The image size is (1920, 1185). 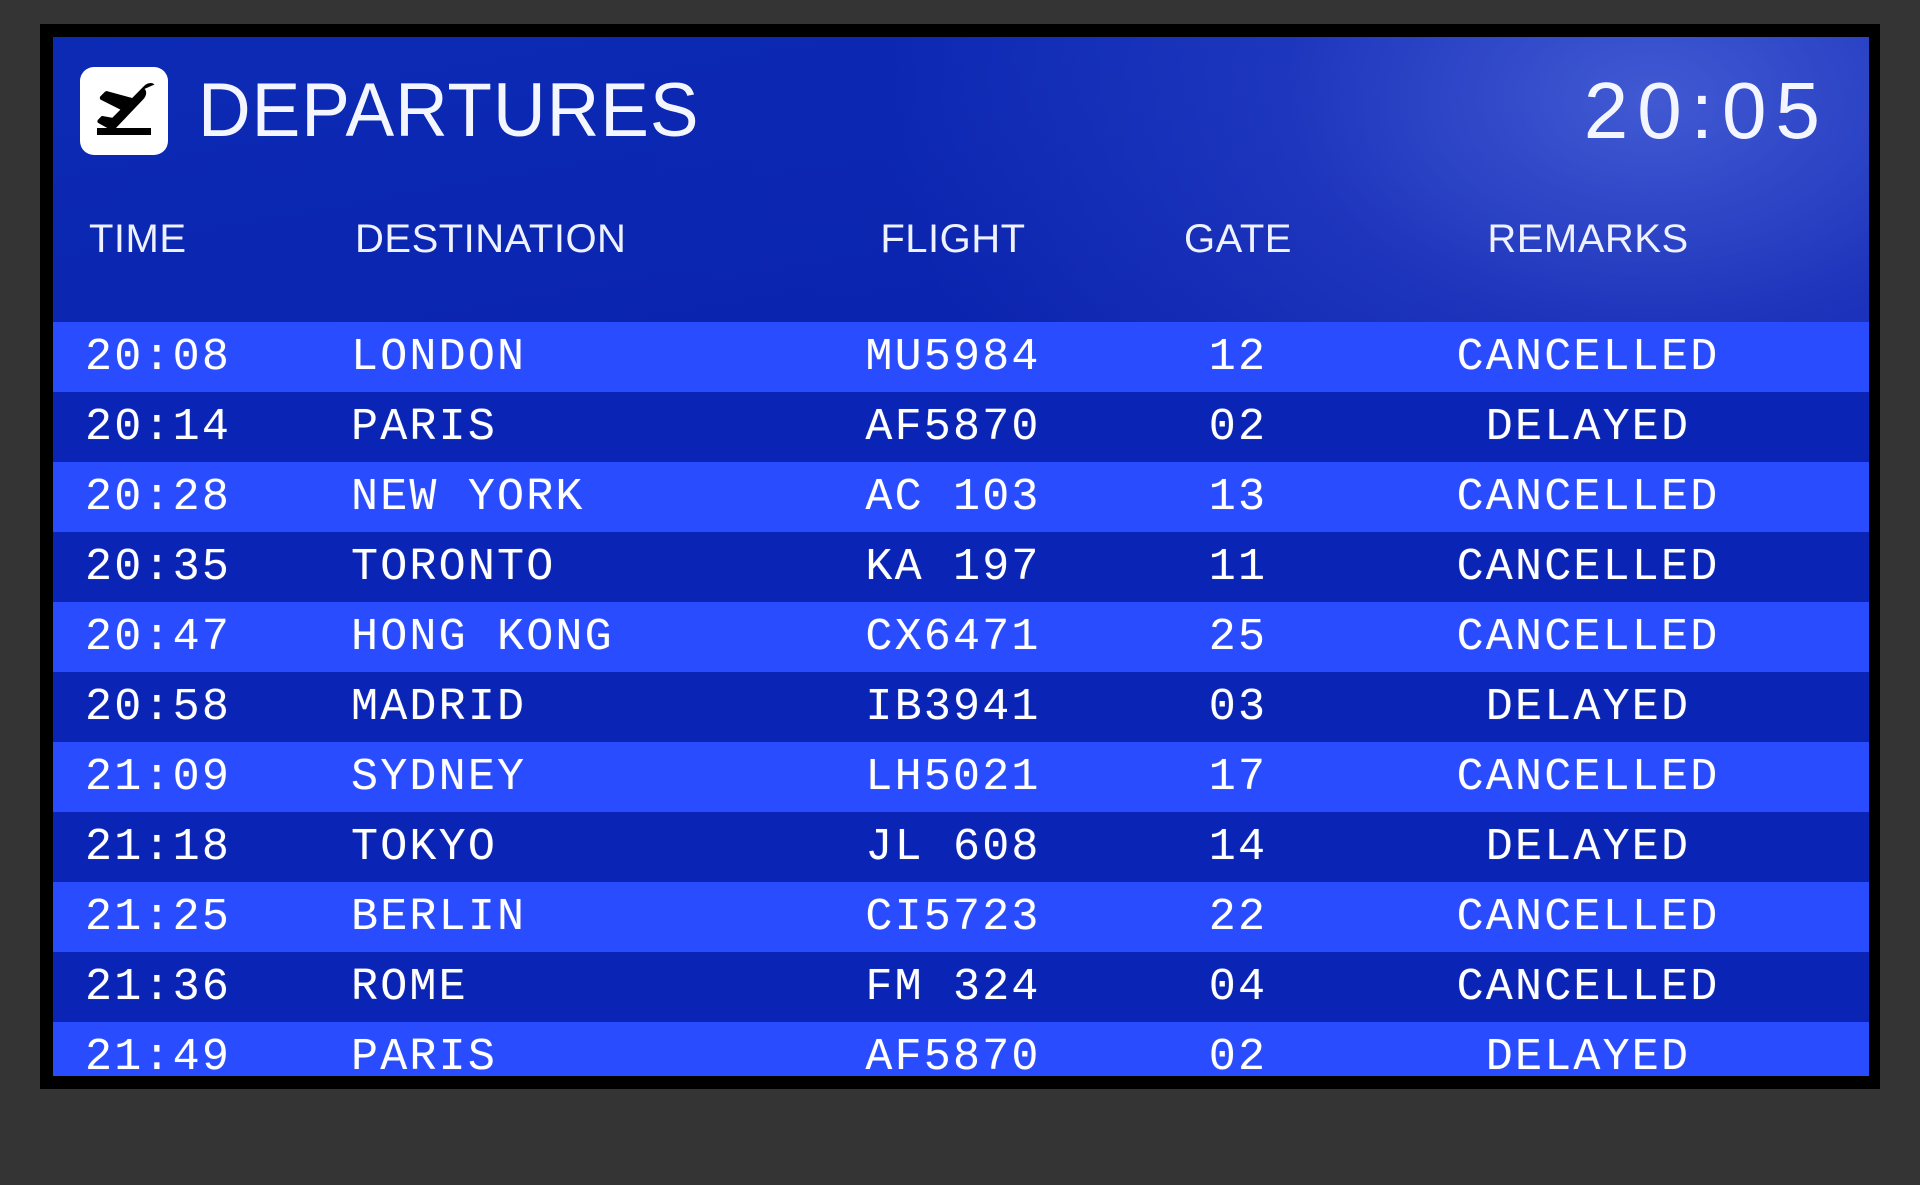 I want to click on cell-destination: MADRID, so click(x=439, y=707).